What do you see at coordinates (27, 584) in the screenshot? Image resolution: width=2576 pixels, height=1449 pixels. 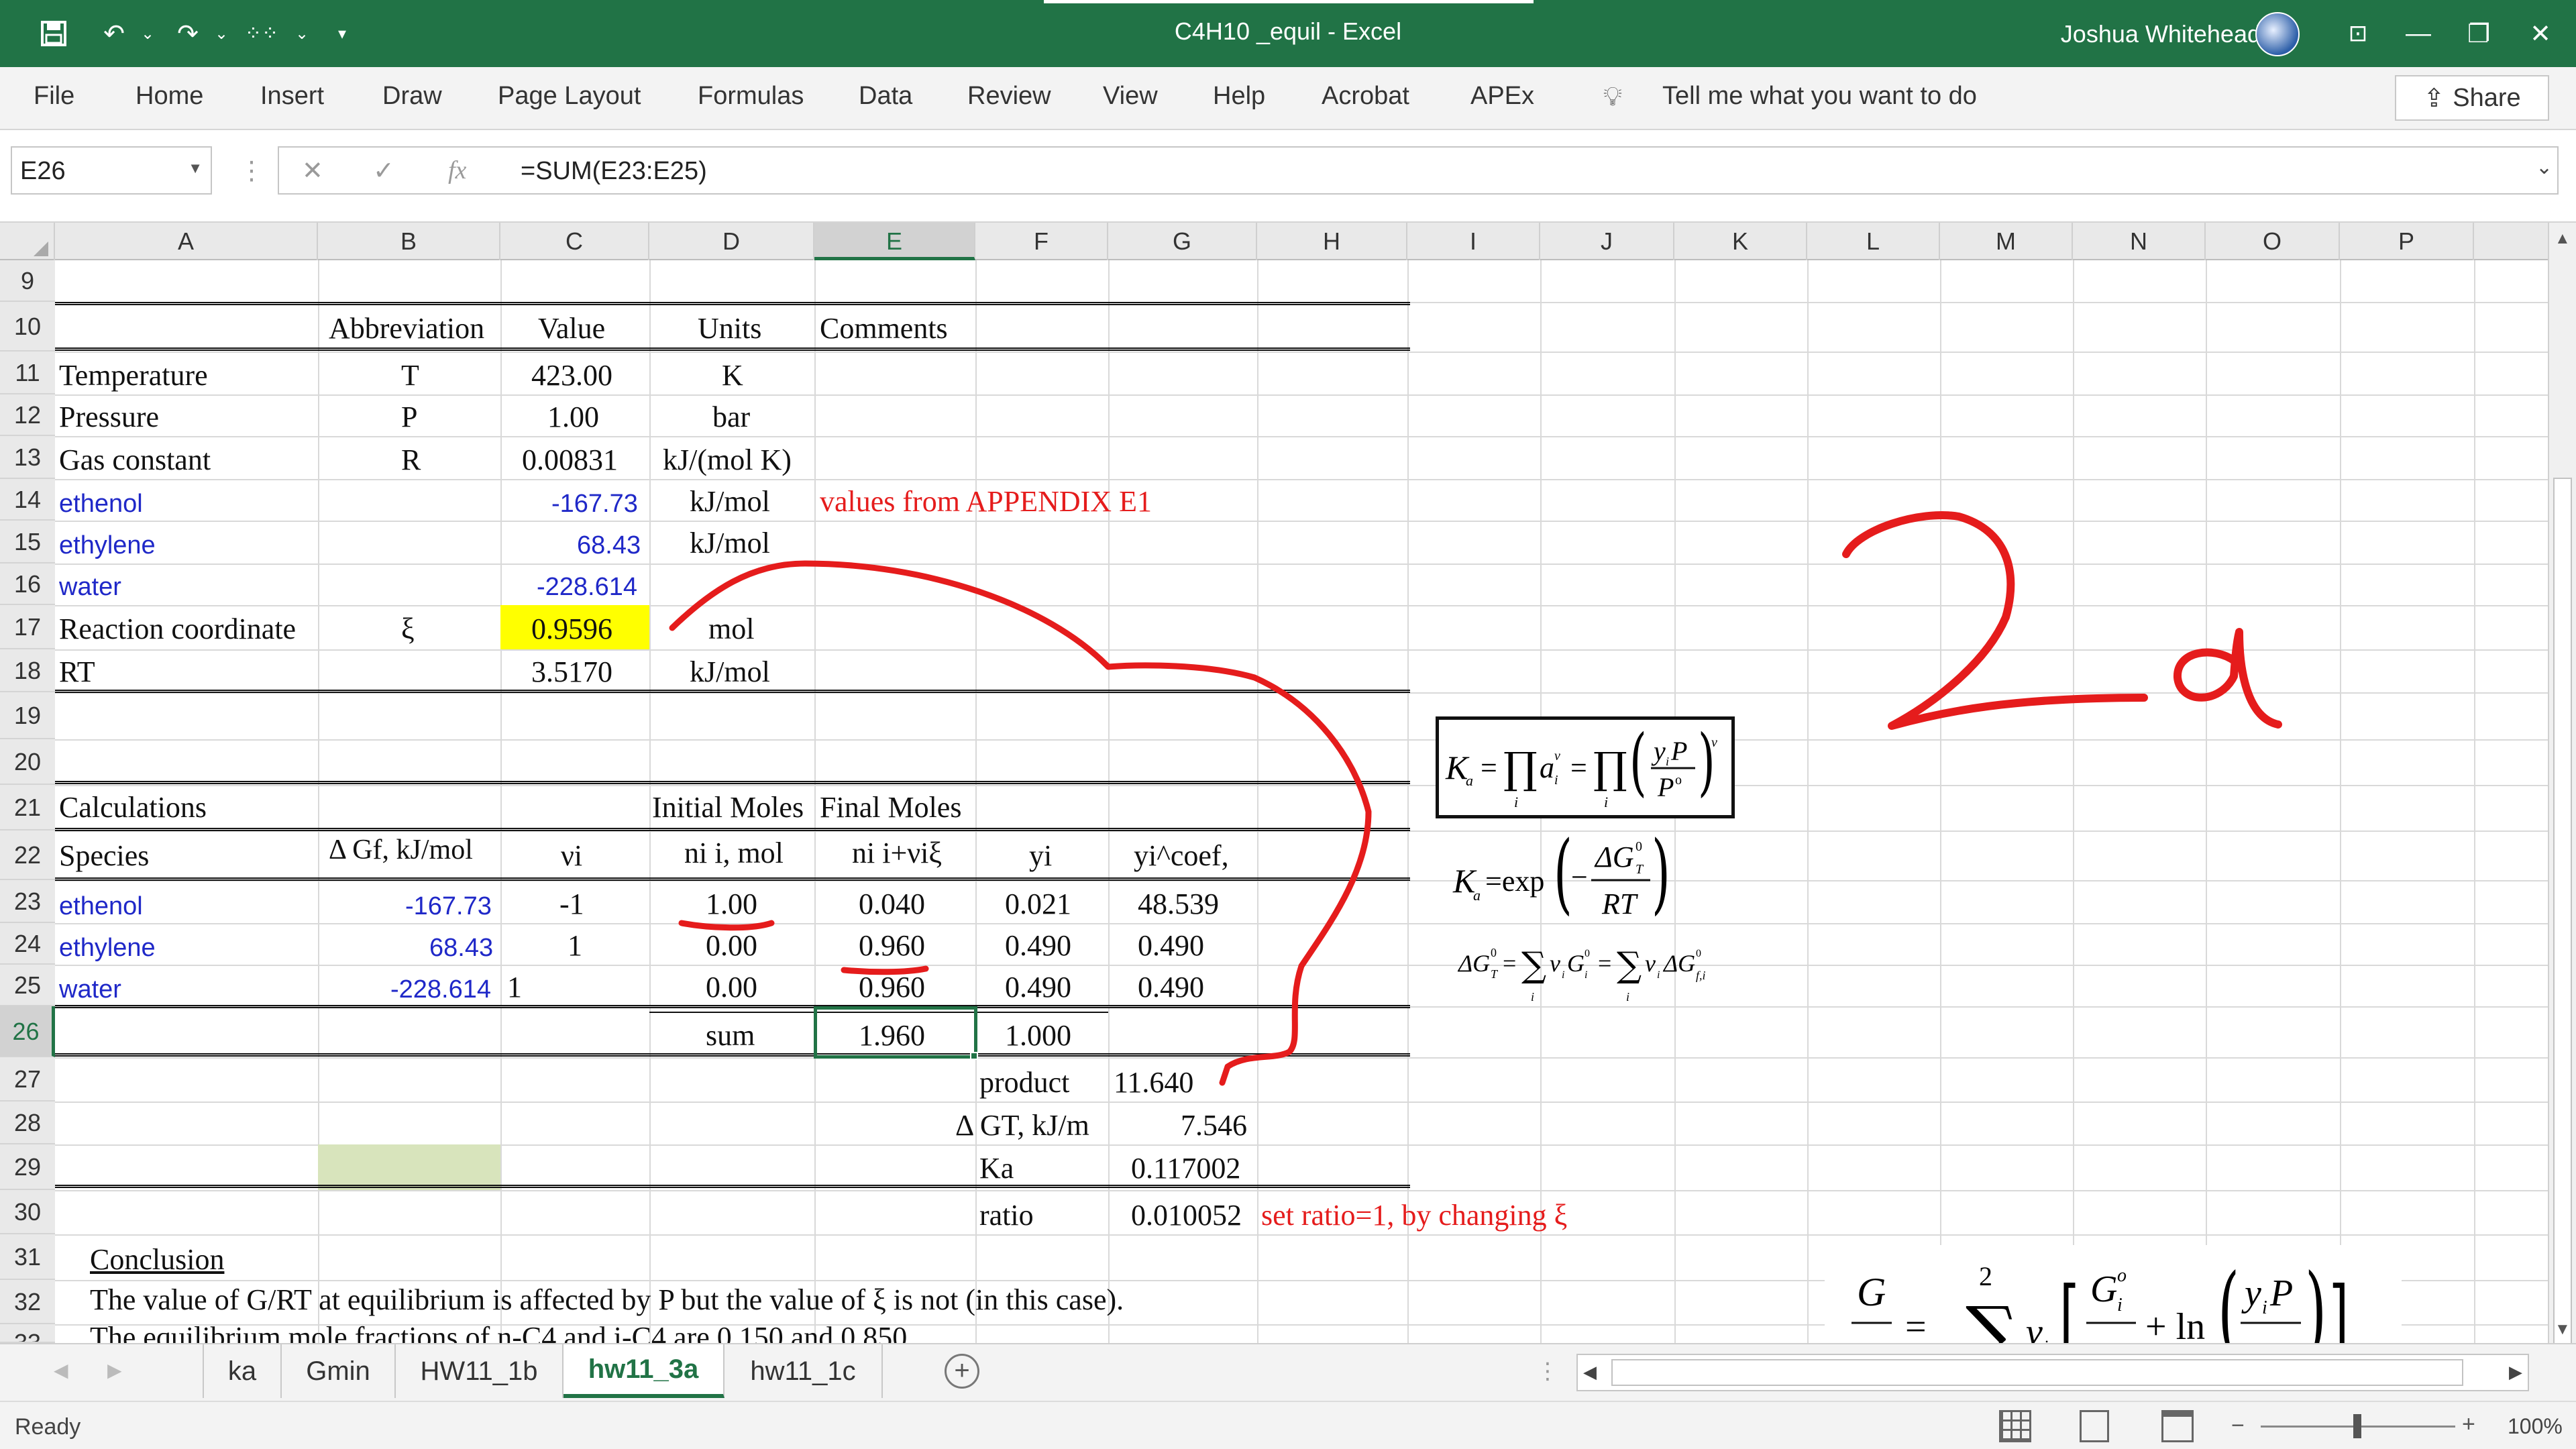 I see `row-header: 16` at bounding box center [27, 584].